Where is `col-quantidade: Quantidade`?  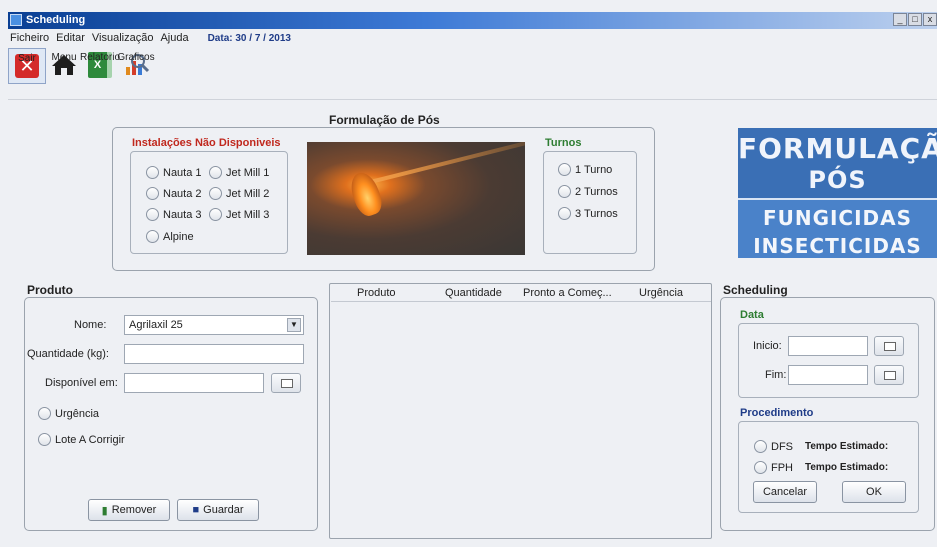 col-quantidade: Quantidade is located at coordinates (473, 293).